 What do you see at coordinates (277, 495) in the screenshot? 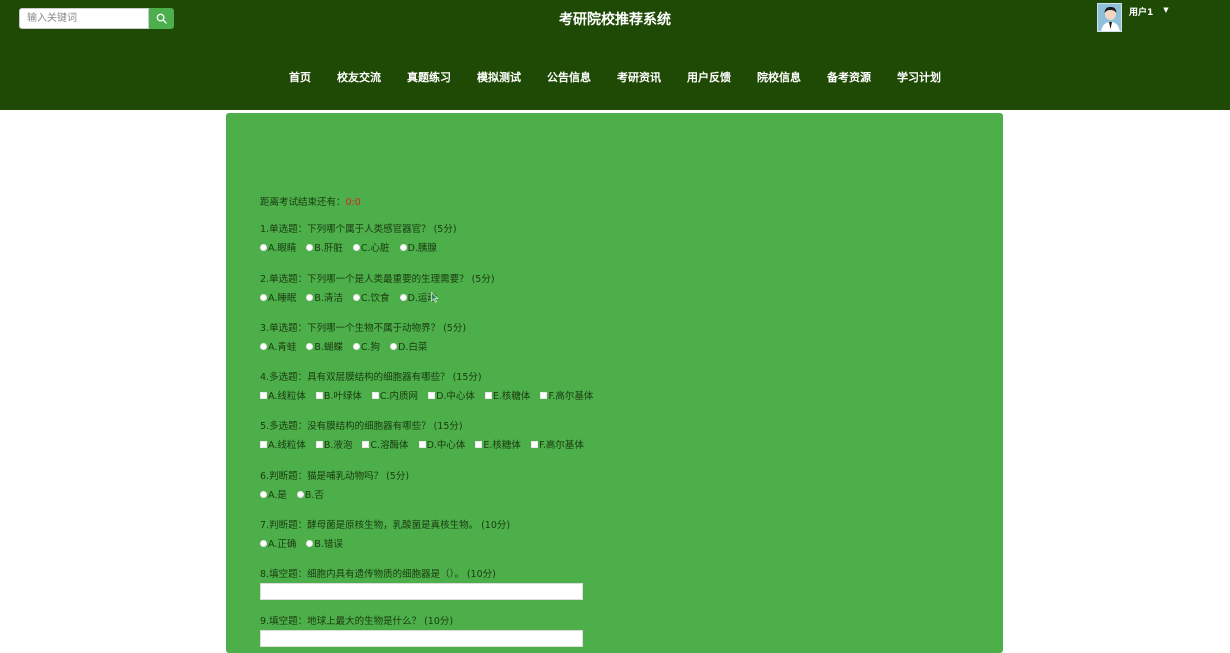
I see `option-label: A.是` at bounding box center [277, 495].